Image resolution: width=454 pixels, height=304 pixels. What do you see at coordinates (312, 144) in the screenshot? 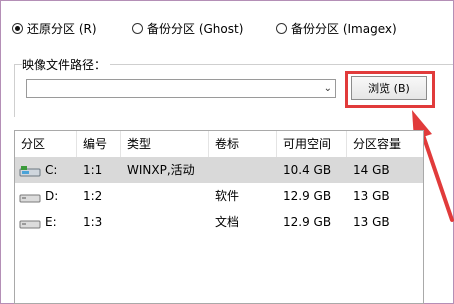
I see `column-header-free: 可用空间` at bounding box center [312, 144].